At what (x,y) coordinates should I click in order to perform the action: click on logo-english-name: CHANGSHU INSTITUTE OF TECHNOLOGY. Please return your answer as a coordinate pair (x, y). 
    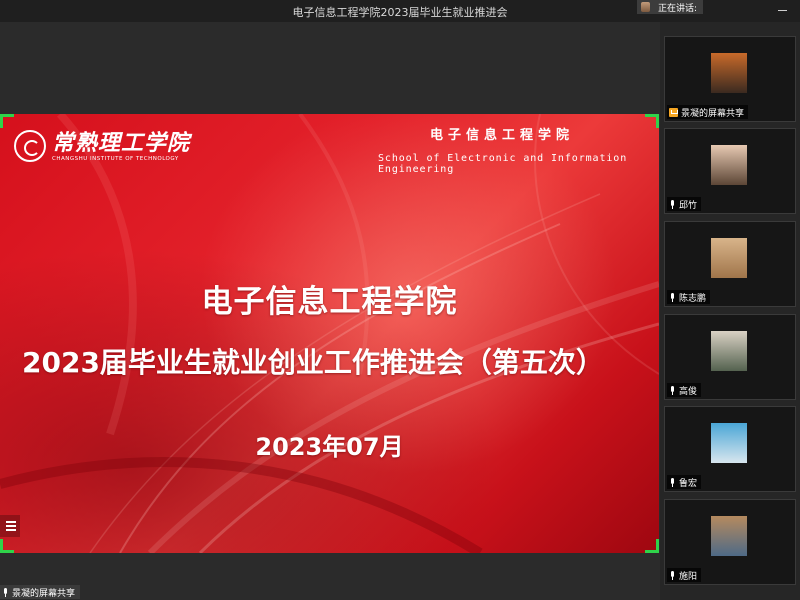
    Looking at the image, I should click on (115, 158).